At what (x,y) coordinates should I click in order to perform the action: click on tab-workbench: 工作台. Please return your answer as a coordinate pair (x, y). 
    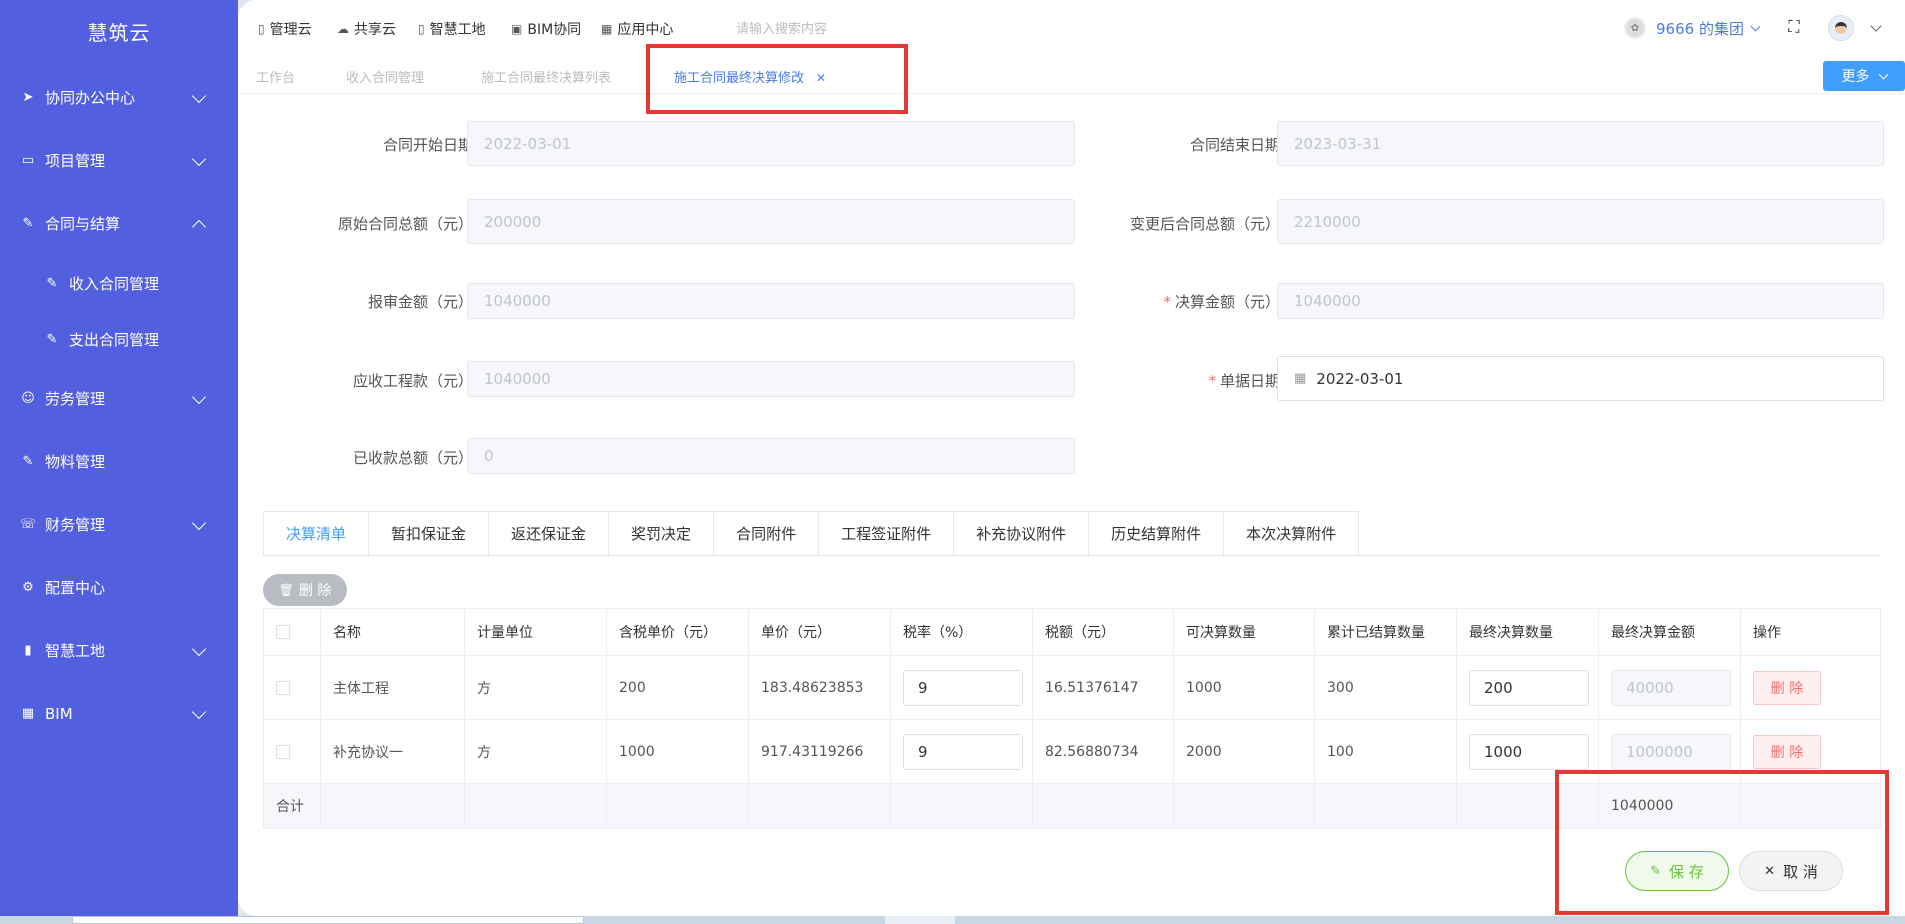
    Looking at the image, I should click on (275, 76).